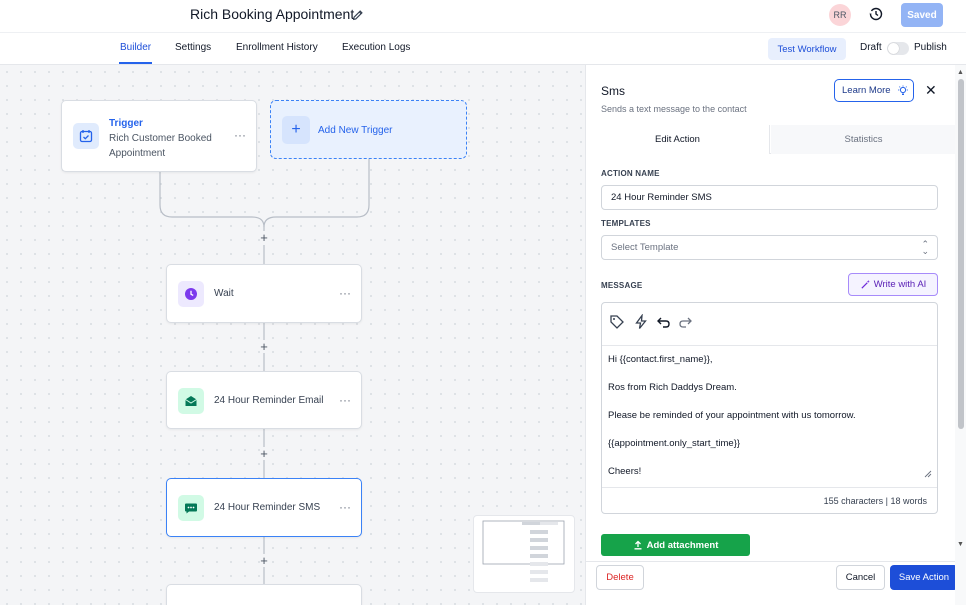 The image size is (966, 605). Describe the element at coordinates (622, 285) in the screenshot. I see `message-label: MESSAGE` at that location.